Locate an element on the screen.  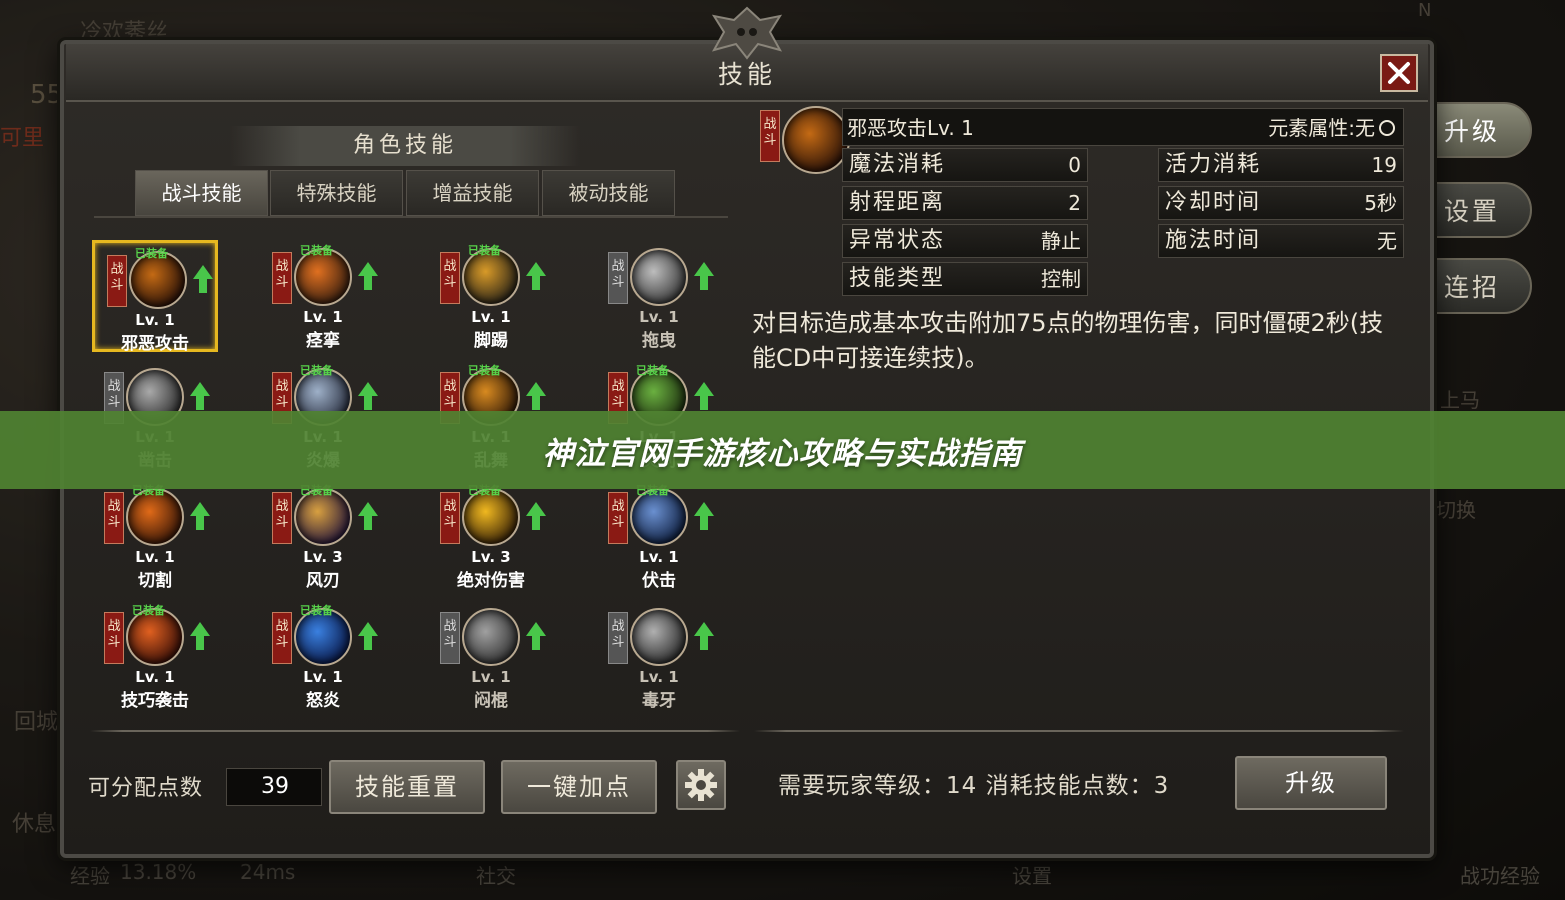
skill-slot: 战斗已装备 Lv. 1 怒炎 is located at coordinates (323, 656).